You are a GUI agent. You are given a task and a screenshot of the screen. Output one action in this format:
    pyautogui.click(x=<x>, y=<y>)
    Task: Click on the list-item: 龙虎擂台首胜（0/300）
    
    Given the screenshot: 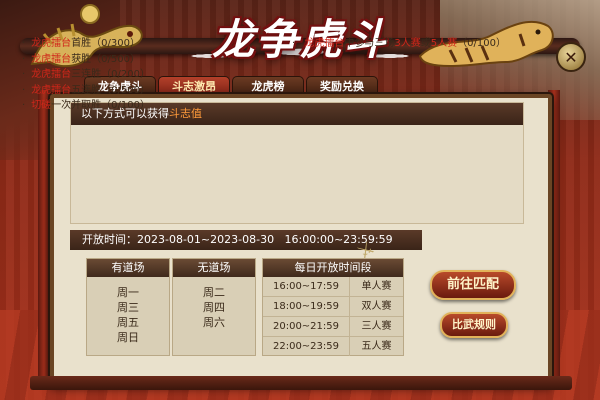 What is the action you would take?
    pyautogui.click(x=86, y=44)
    